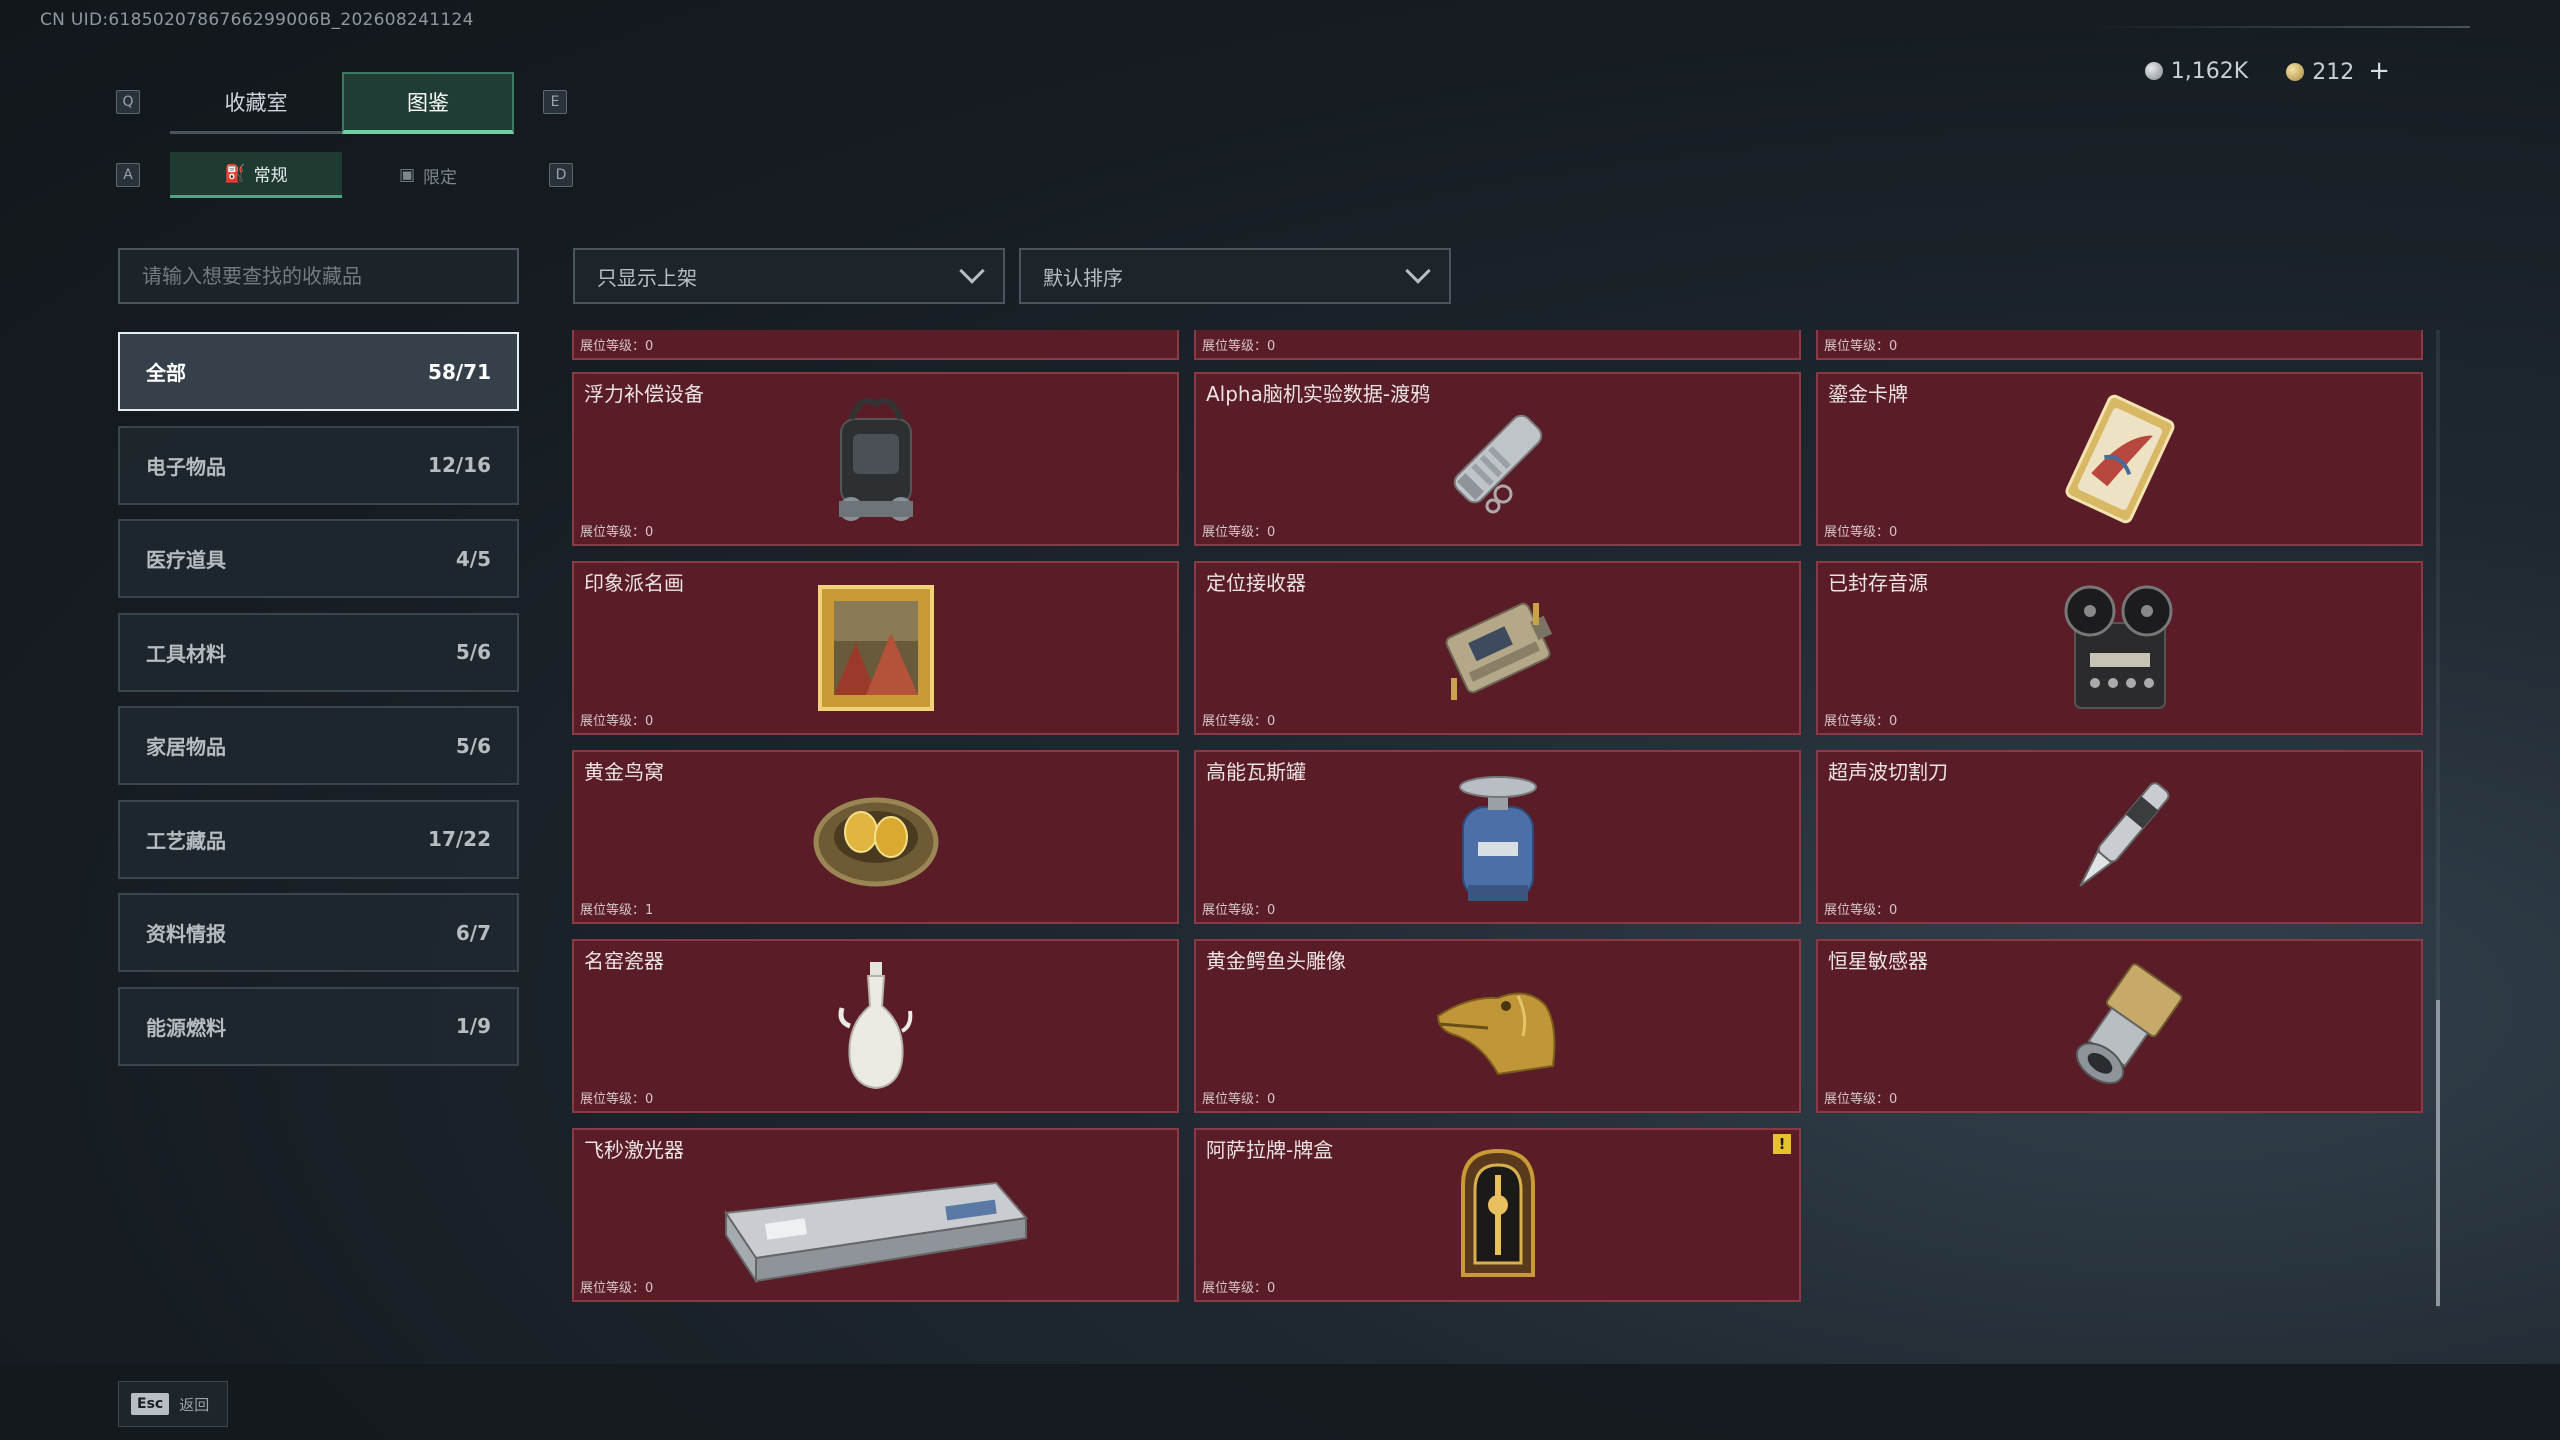  Describe the element at coordinates (318, 465) in the screenshot. I see `category-electronics: 电子物品 12/16` at that location.